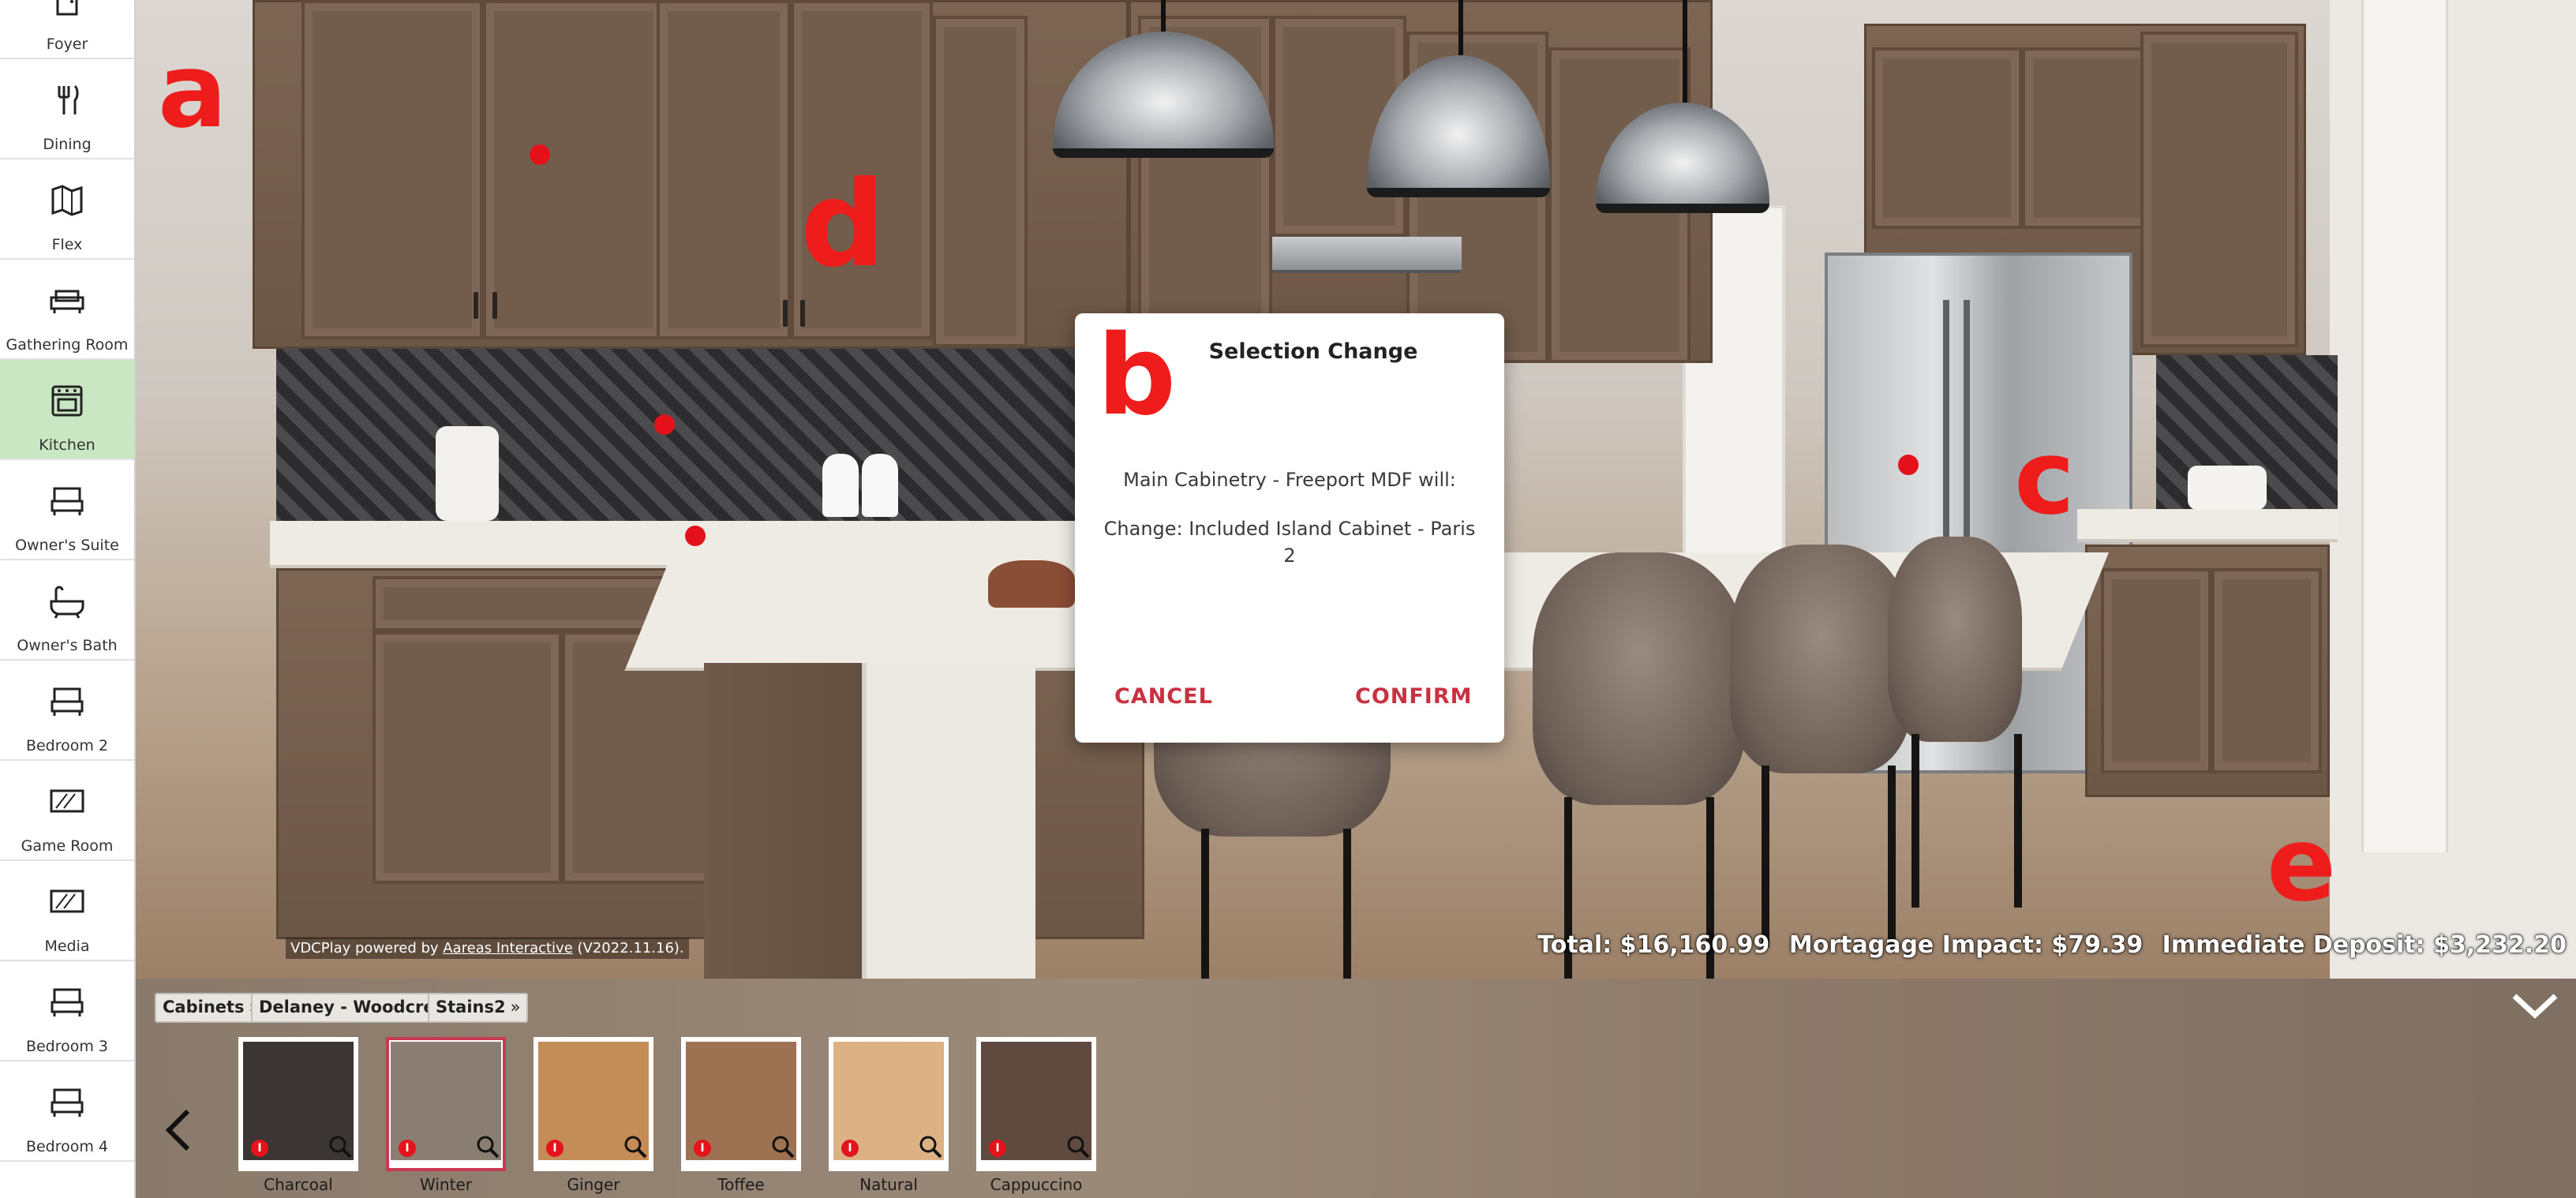 This screenshot has width=2576, height=1198. I want to click on mortgage-impact: Mortagage Impact: $79.39, so click(1966, 945).